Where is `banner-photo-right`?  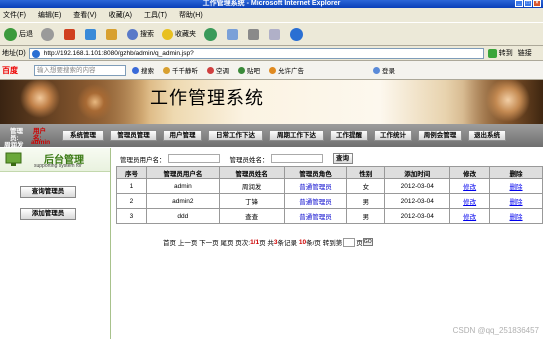
banner-photo-right is located at coordinates (503, 102).